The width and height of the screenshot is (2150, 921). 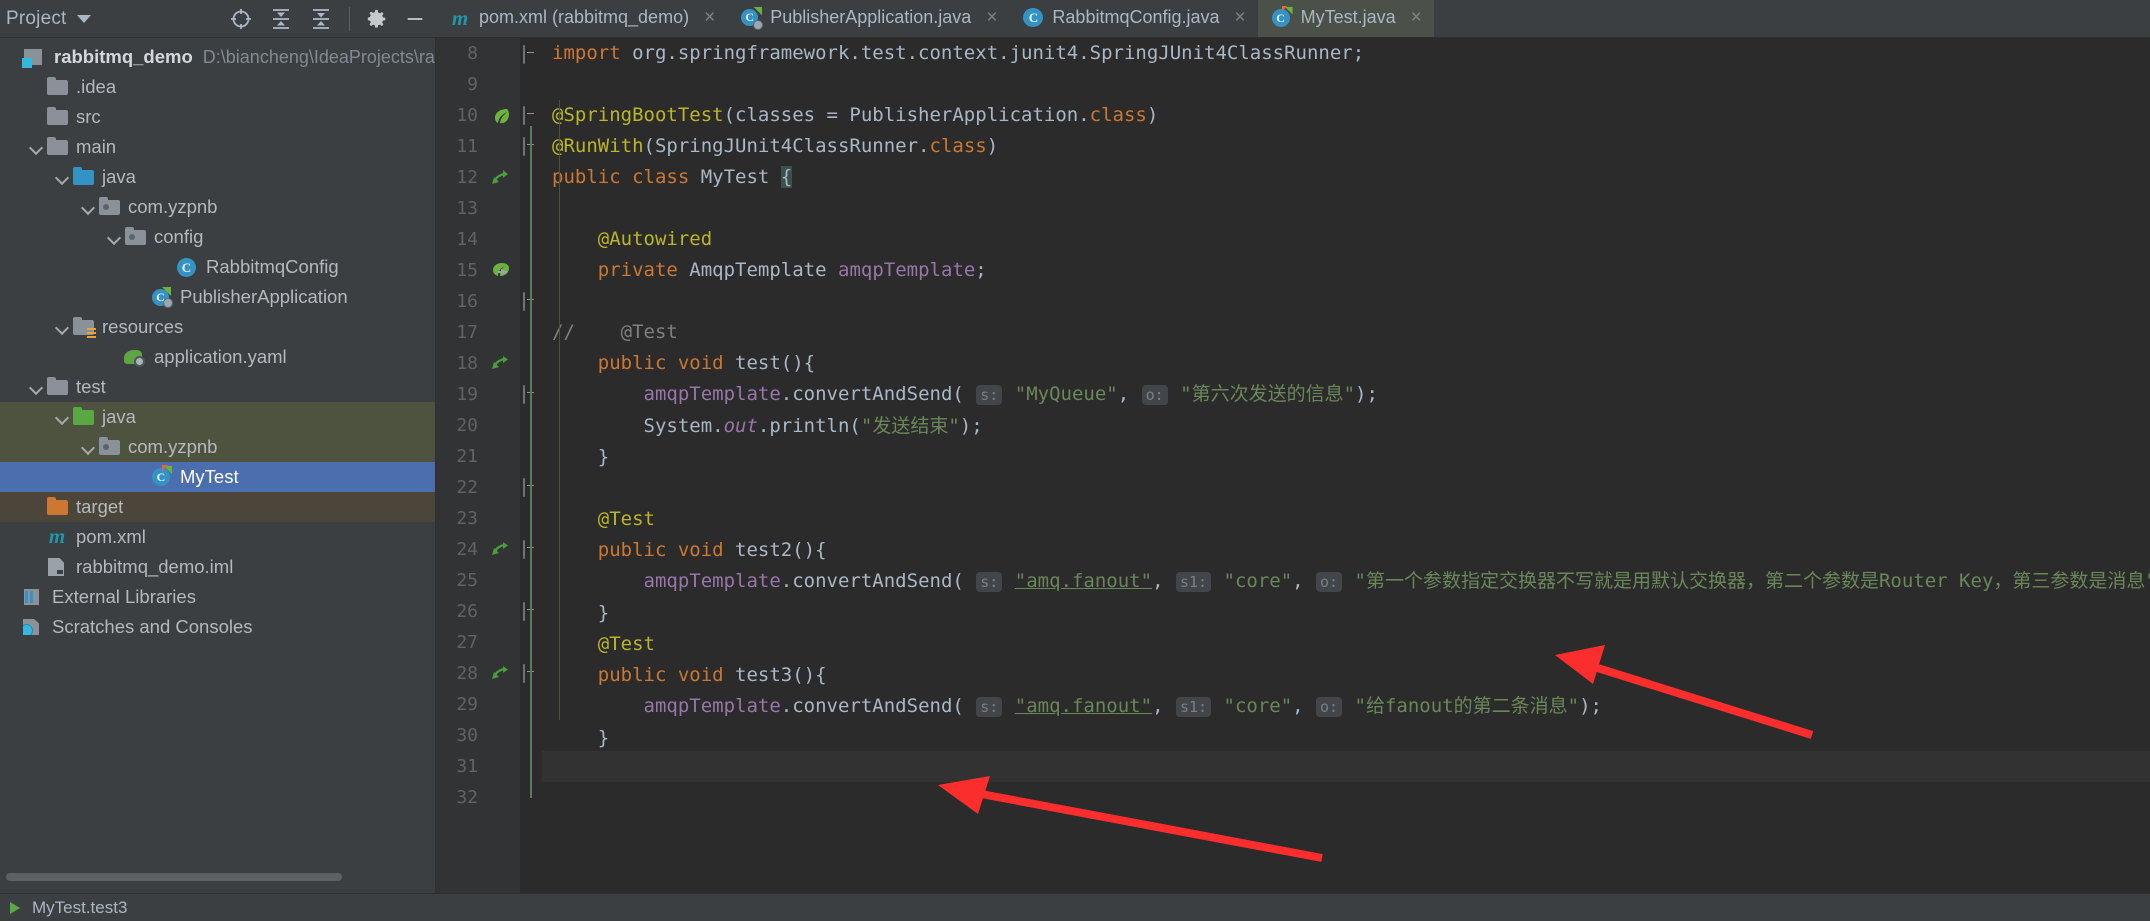 I want to click on run-icon, so click(x=16, y=908).